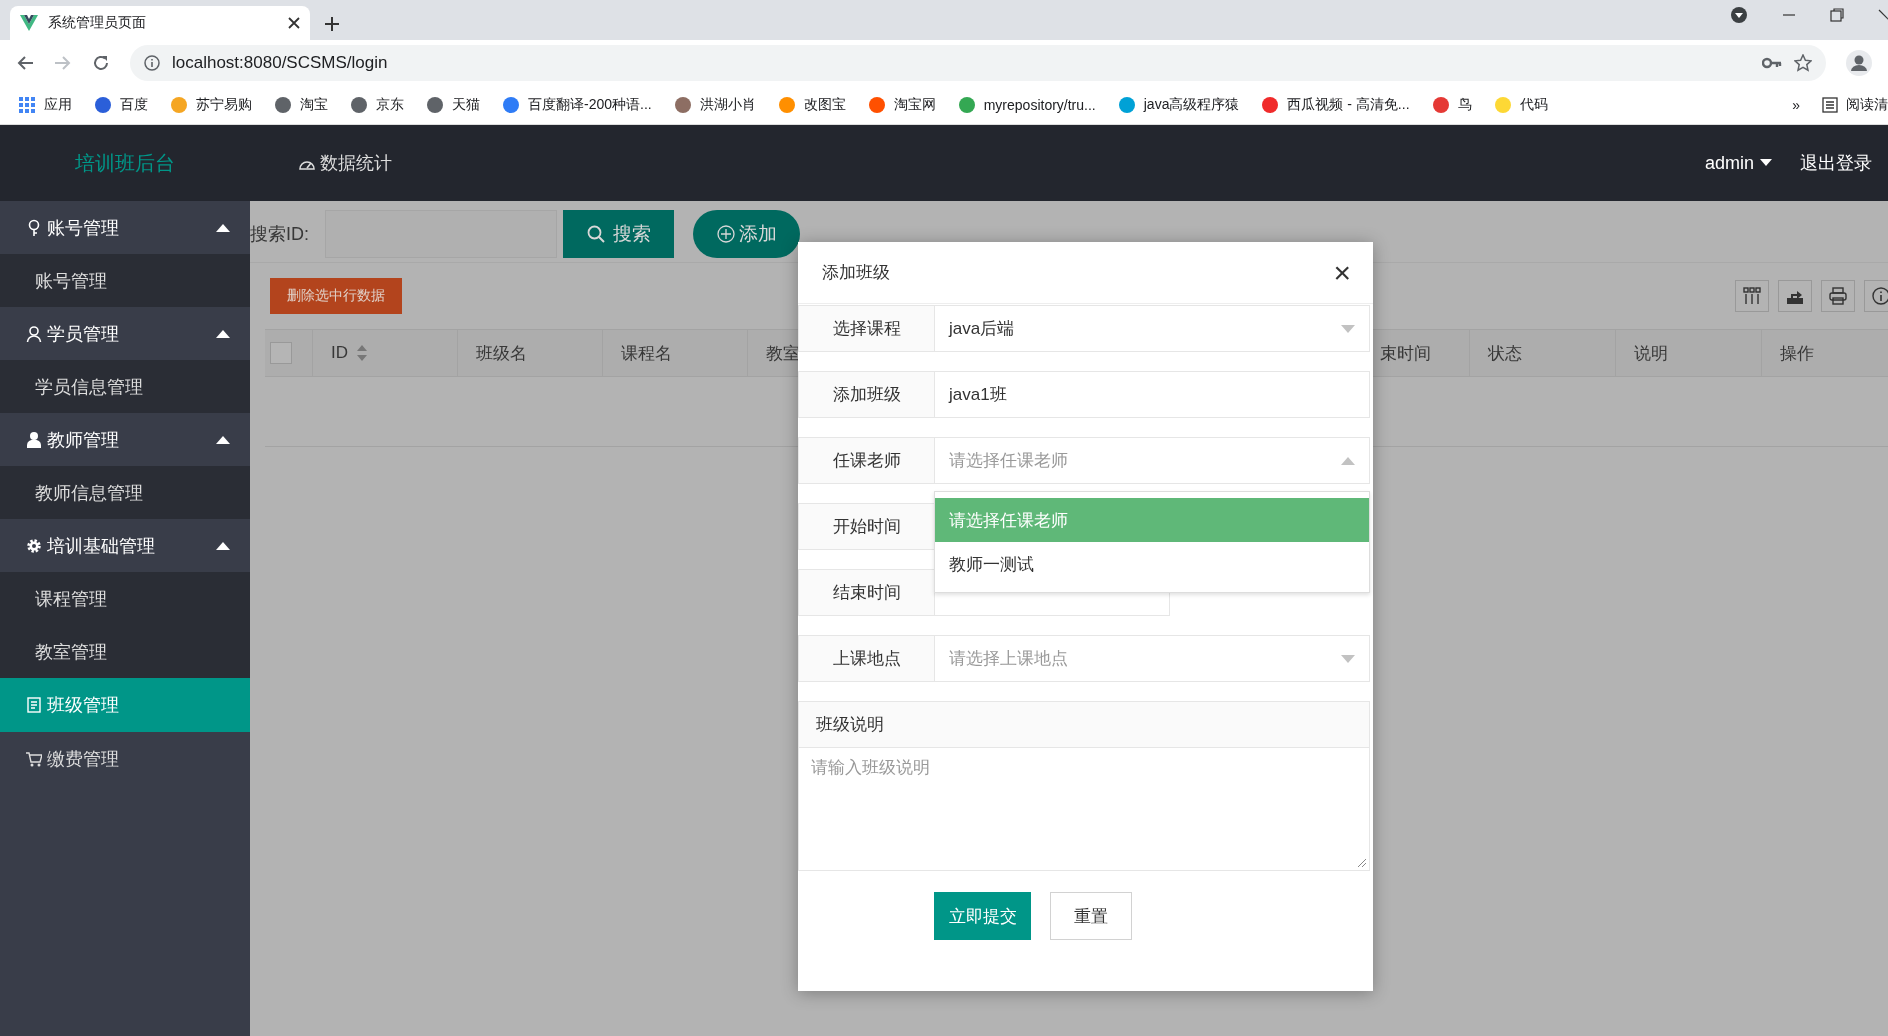 The image size is (1888, 1036). What do you see at coordinates (1152, 328) in the screenshot?
I see `select-field: java后端` at bounding box center [1152, 328].